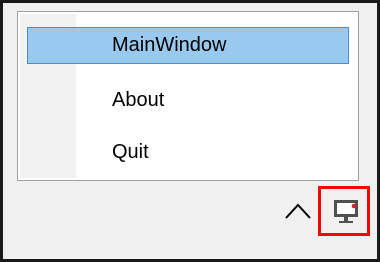 The height and width of the screenshot is (262, 380). I want to click on menu-item-about: About, so click(188, 100).